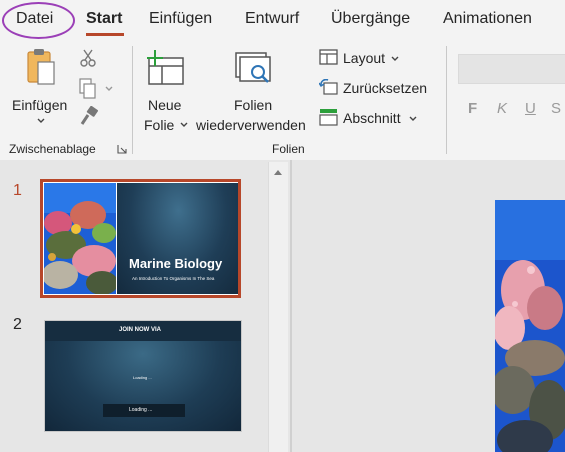 This screenshot has height=452, width=565. Describe the element at coordinates (272, 19) in the screenshot. I see `tab-entwurf: Entwurf` at that location.